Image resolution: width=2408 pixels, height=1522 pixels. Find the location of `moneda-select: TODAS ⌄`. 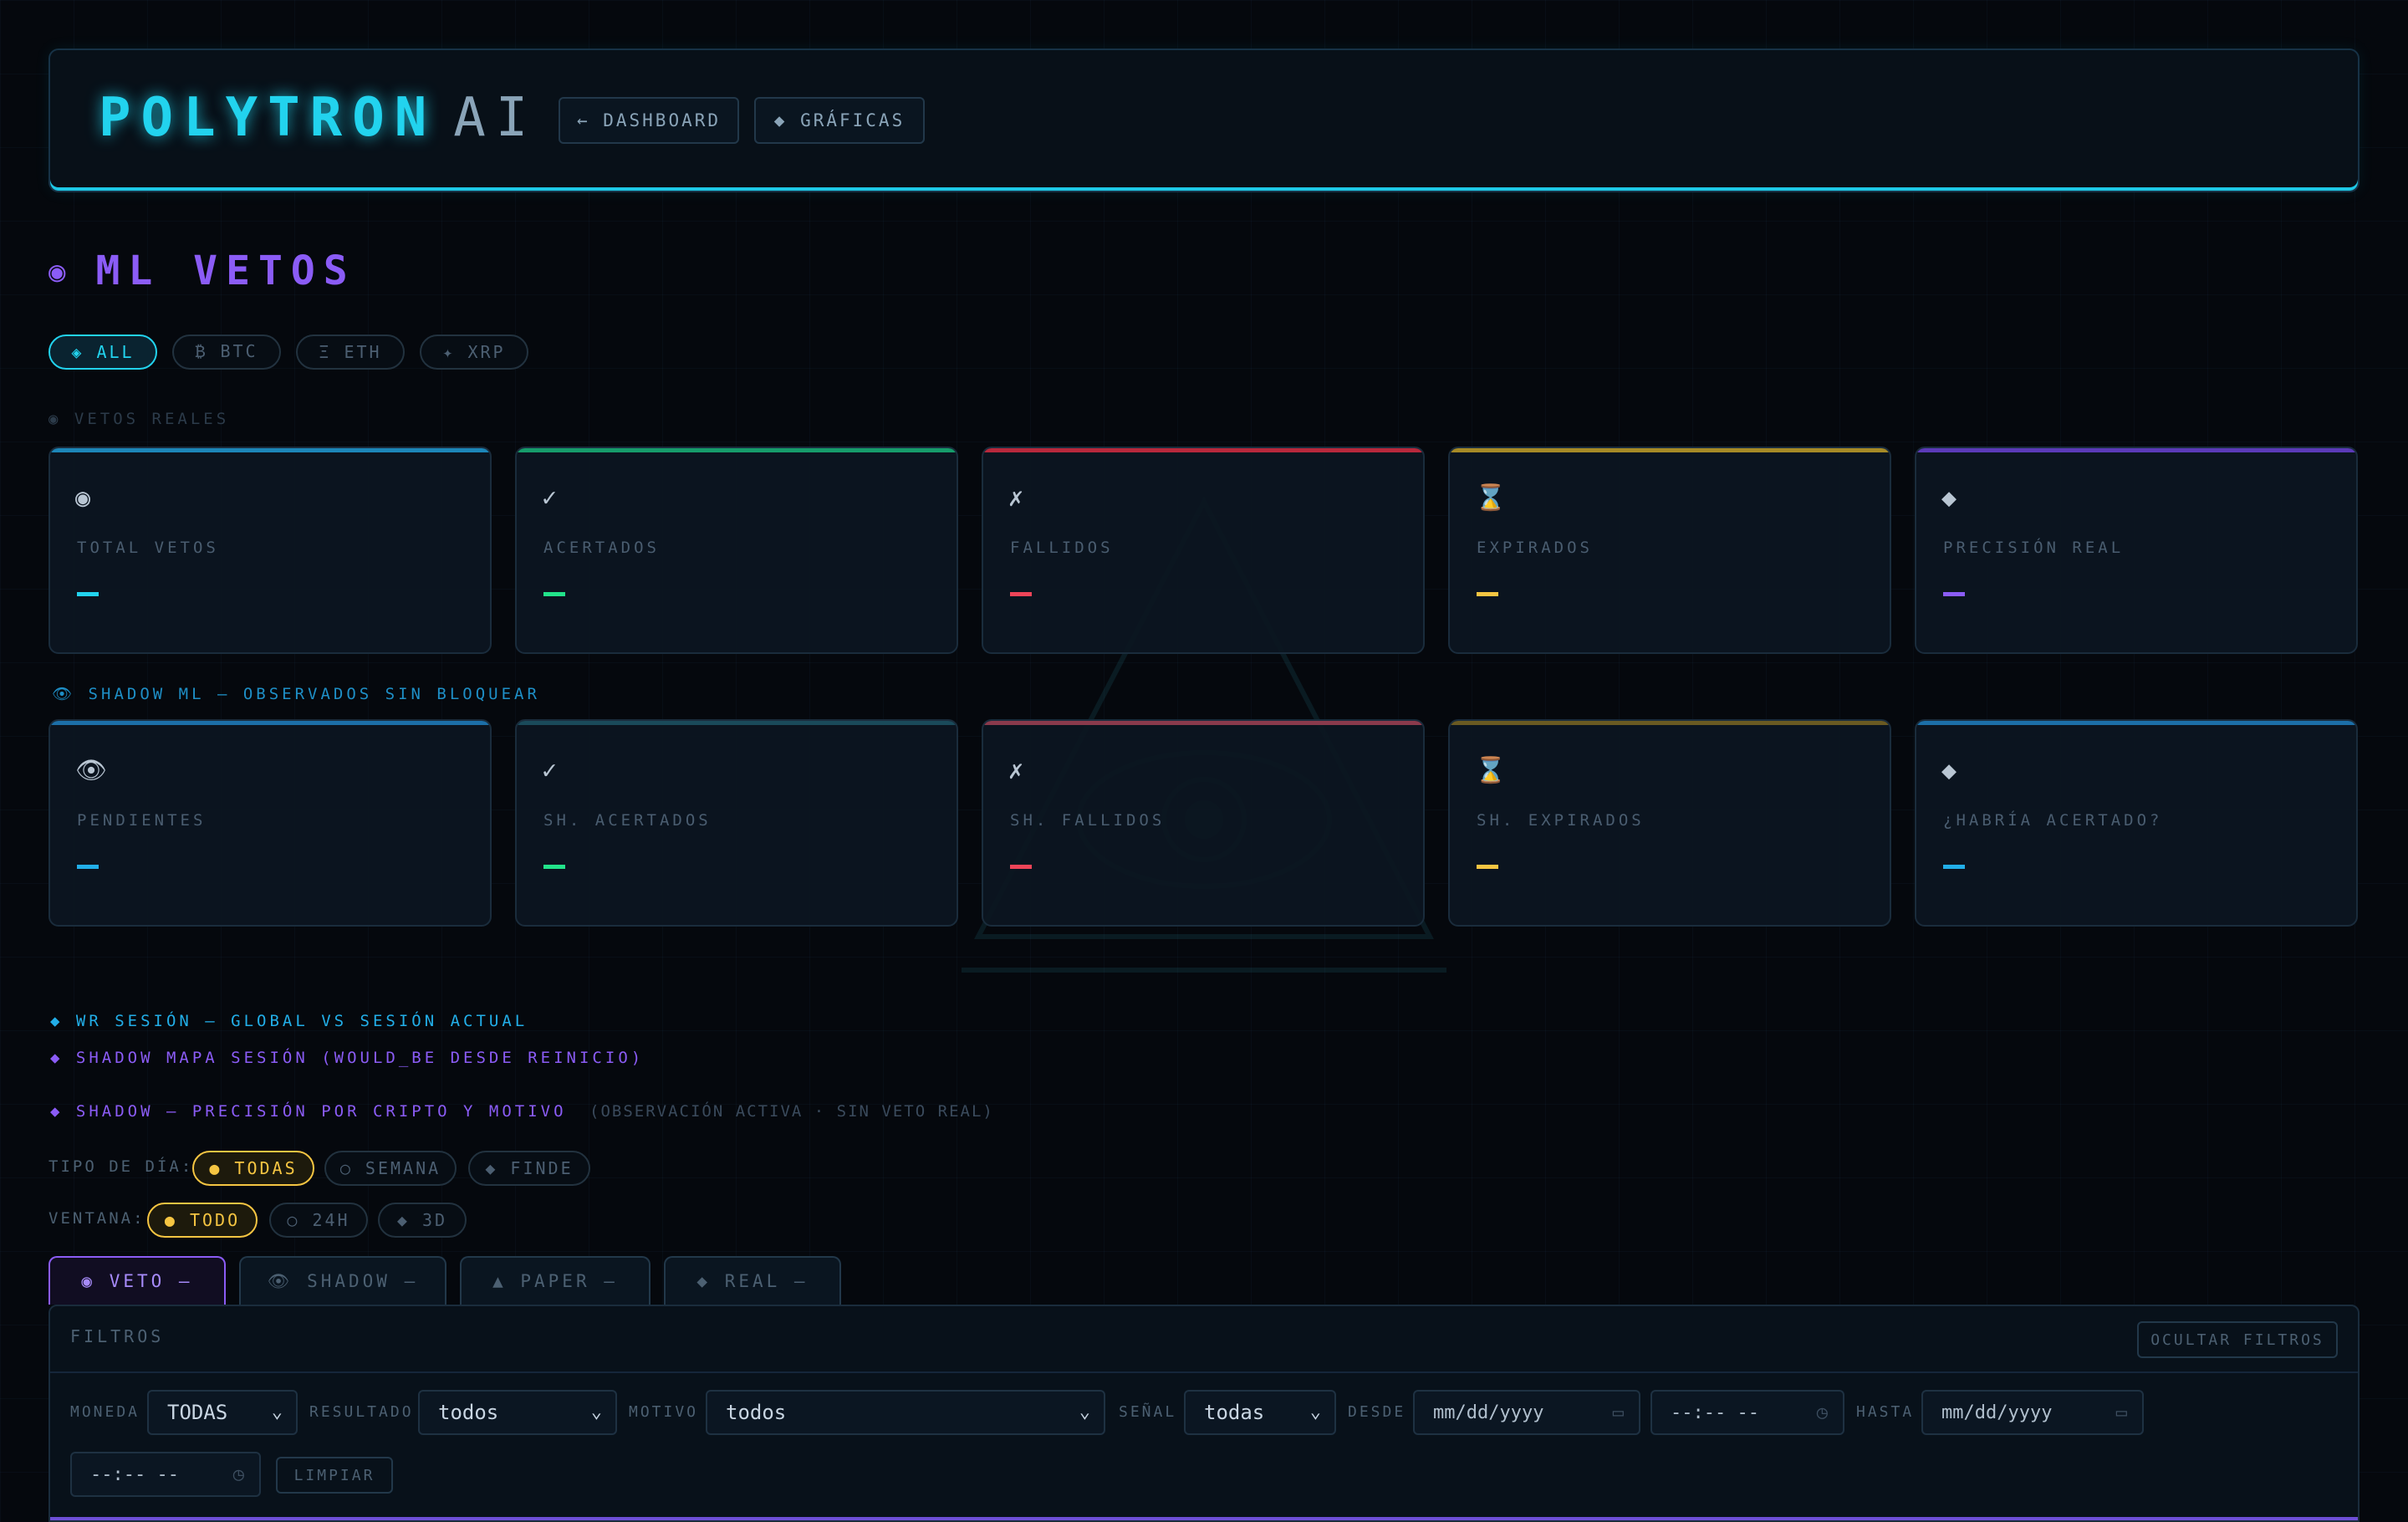

moneda-select: TODAS ⌄ is located at coordinates (223, 1412).